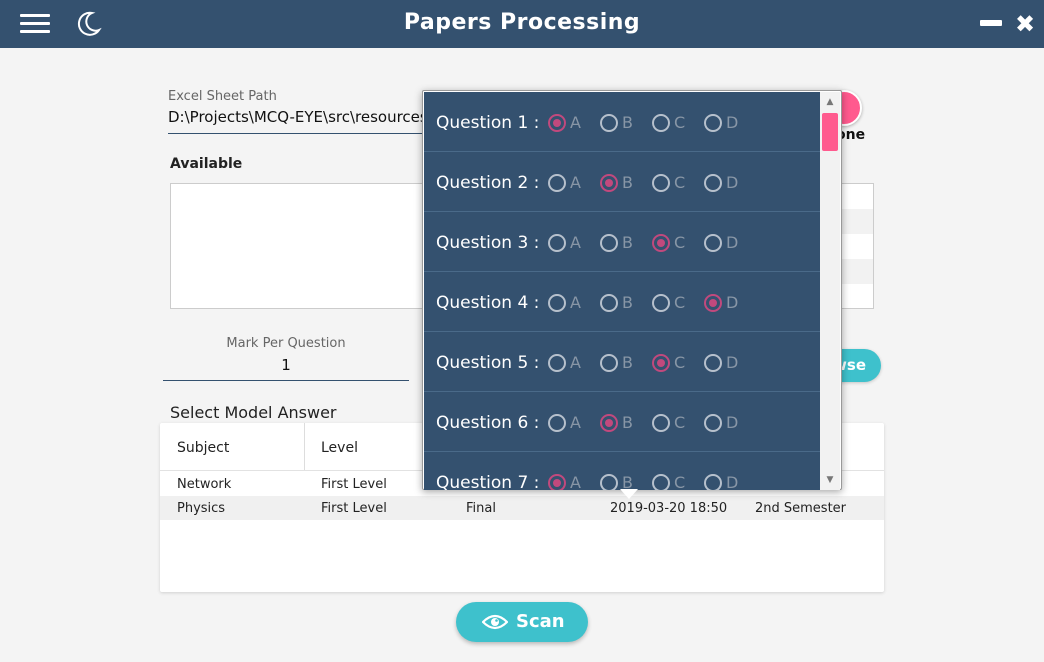 This screenshot has width=1044, height=662. I want to click on column-header-subject: Subject, so click(203, 448).